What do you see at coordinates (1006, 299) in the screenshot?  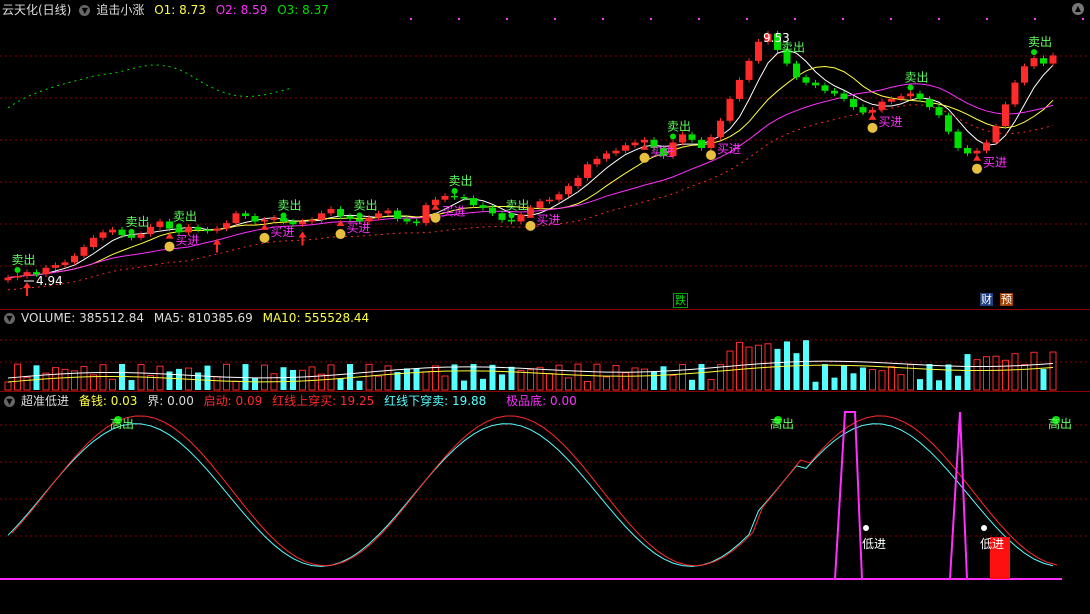 I see `badge-yu: 预` at bounding box center [1006, 299].